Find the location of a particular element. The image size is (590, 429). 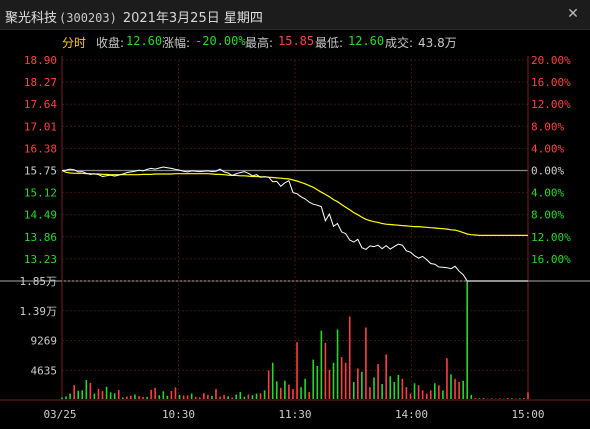

price-tick-label: 17.01 is located at coordinates (40, 126).